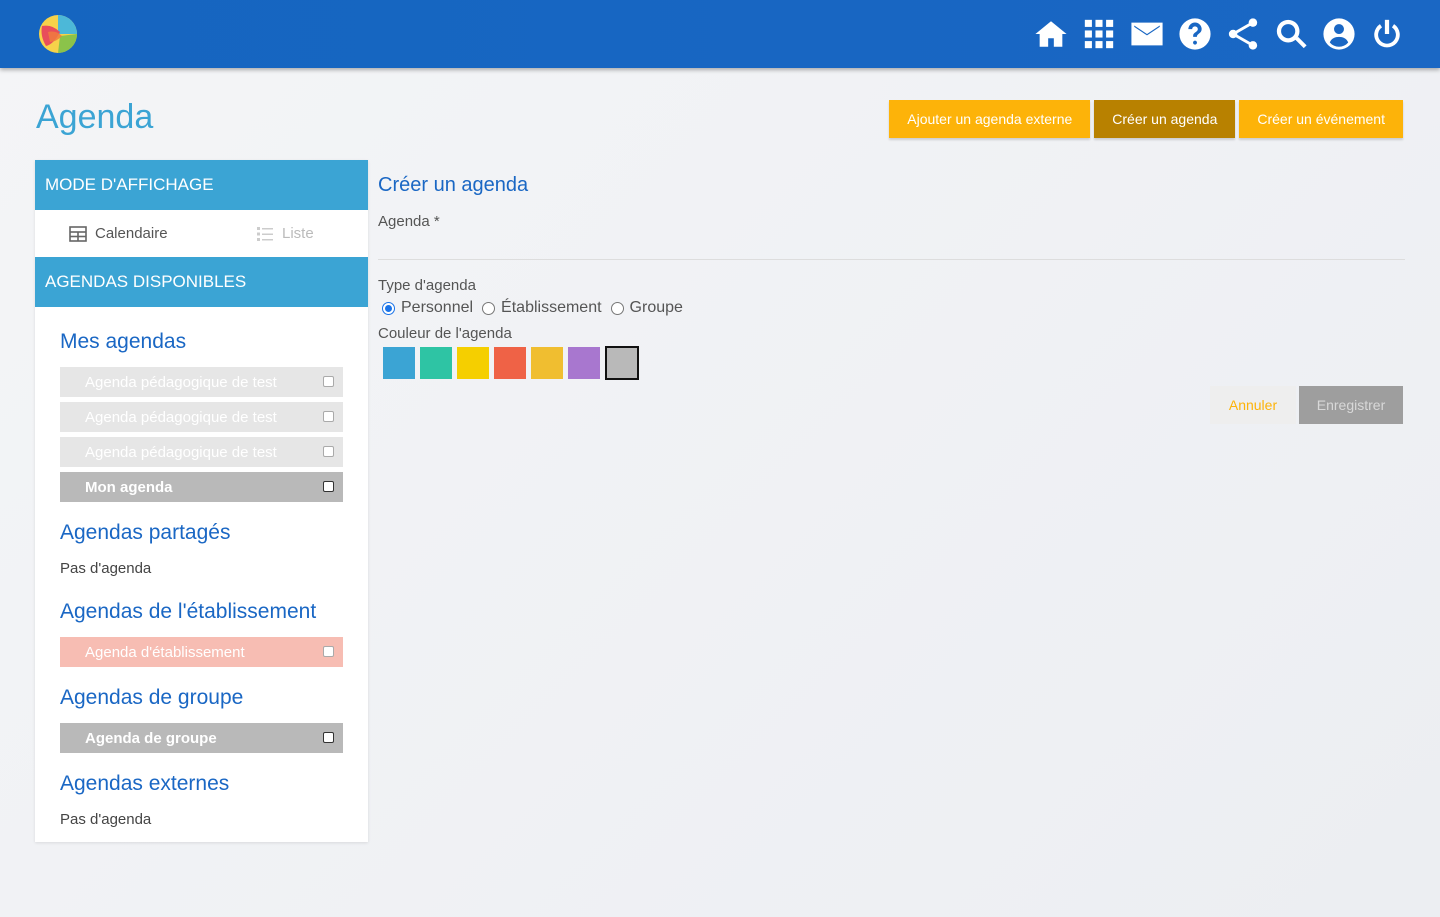  What do you see at coordinates (1351, 405) in the screenshot?
I see `save-button: Enregistrer` at bounding box center [1351, 405].